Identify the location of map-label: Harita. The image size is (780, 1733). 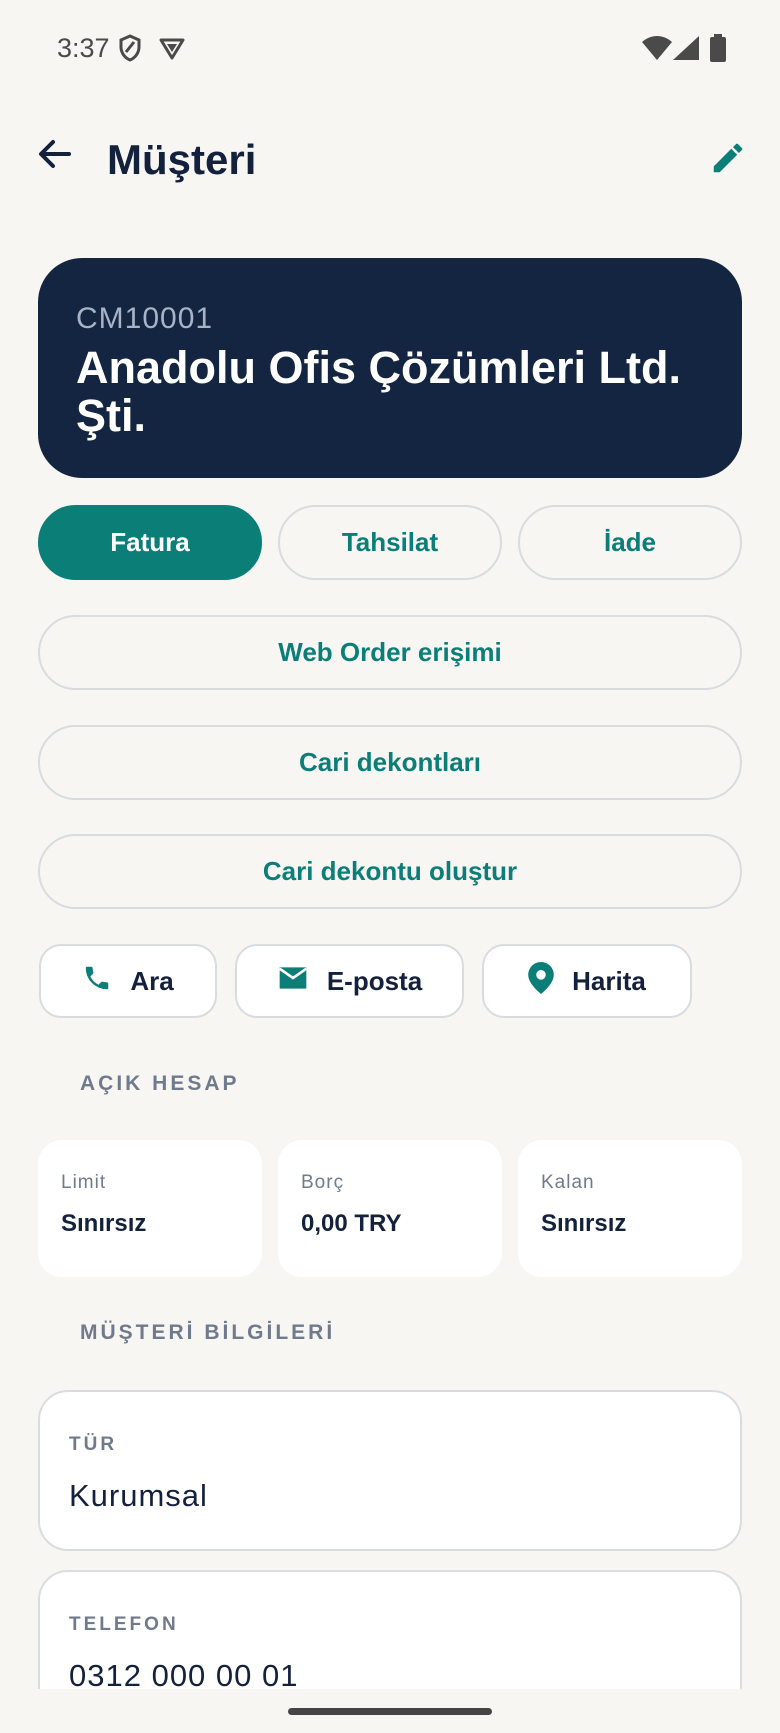
(609, 980).